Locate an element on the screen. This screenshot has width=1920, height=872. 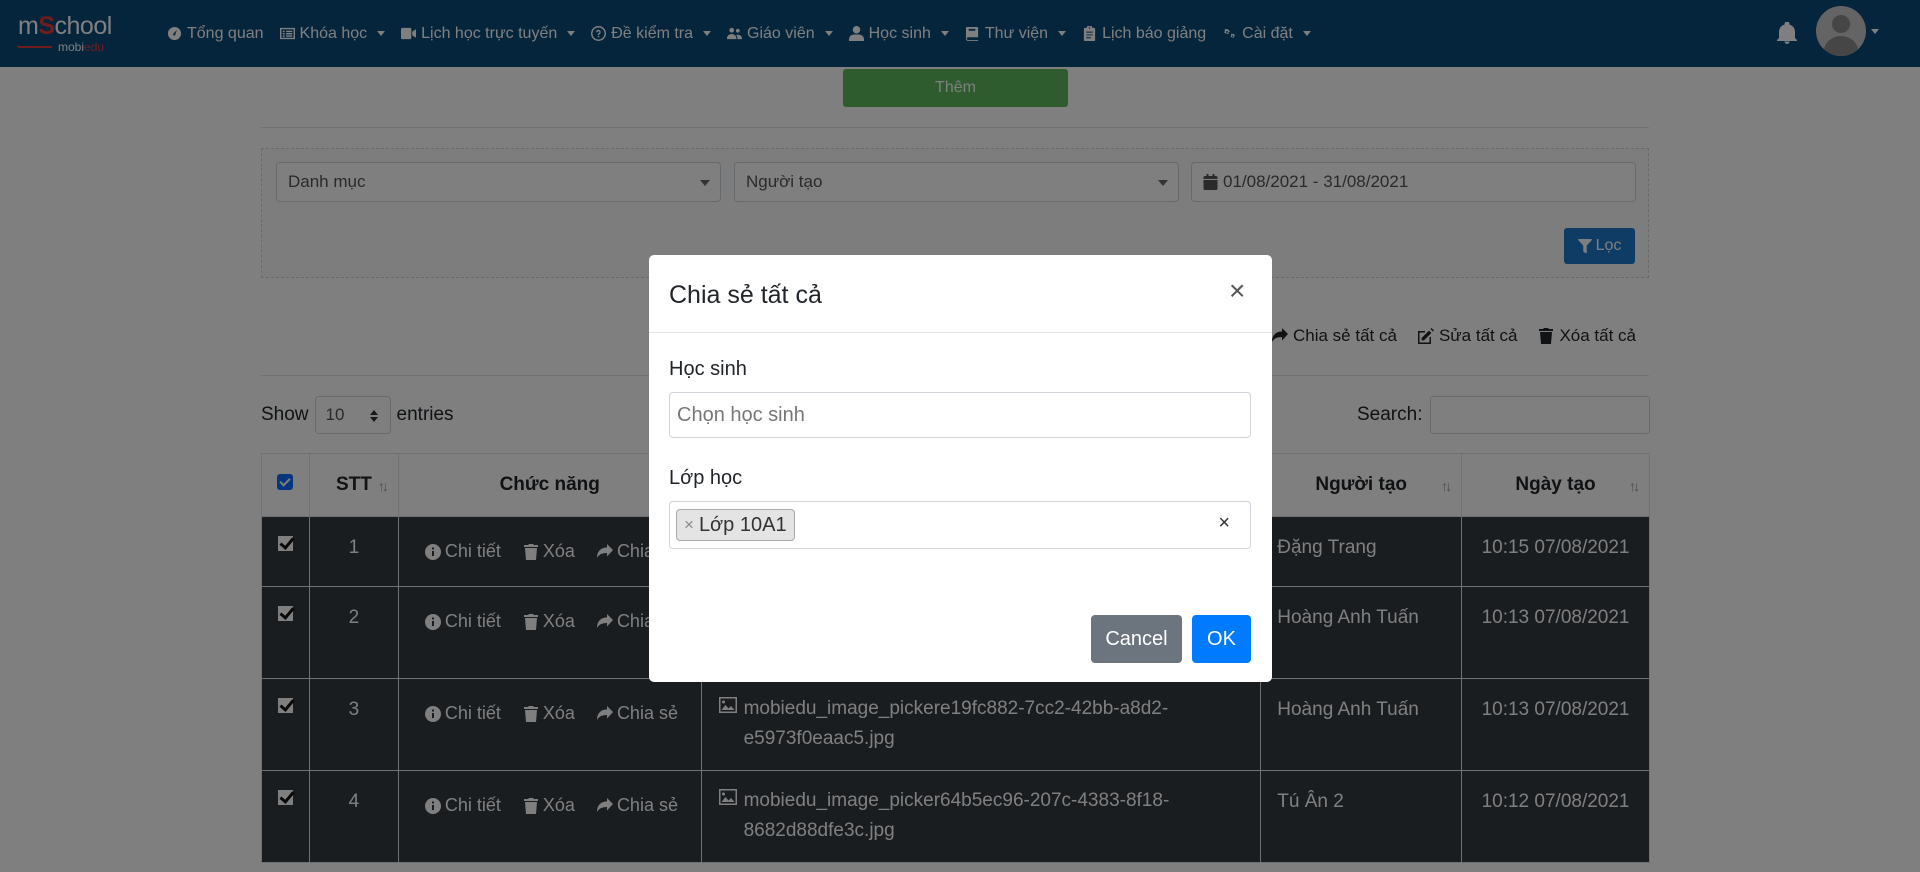
student-select: Chọn học sinh is located at coordinates (960, 415).